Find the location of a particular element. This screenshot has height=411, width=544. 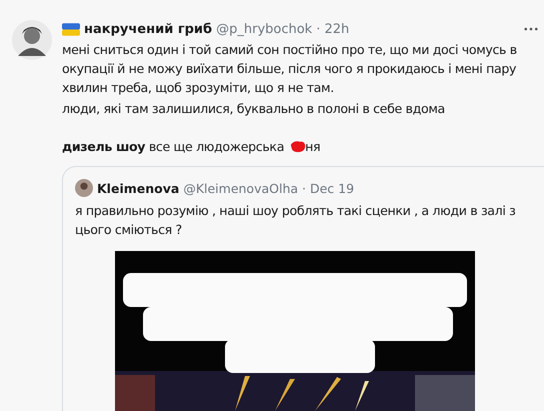

post-text: люди, які там залишилися, буквально в полоні в себе вдома is located at coordinates (254, 109).